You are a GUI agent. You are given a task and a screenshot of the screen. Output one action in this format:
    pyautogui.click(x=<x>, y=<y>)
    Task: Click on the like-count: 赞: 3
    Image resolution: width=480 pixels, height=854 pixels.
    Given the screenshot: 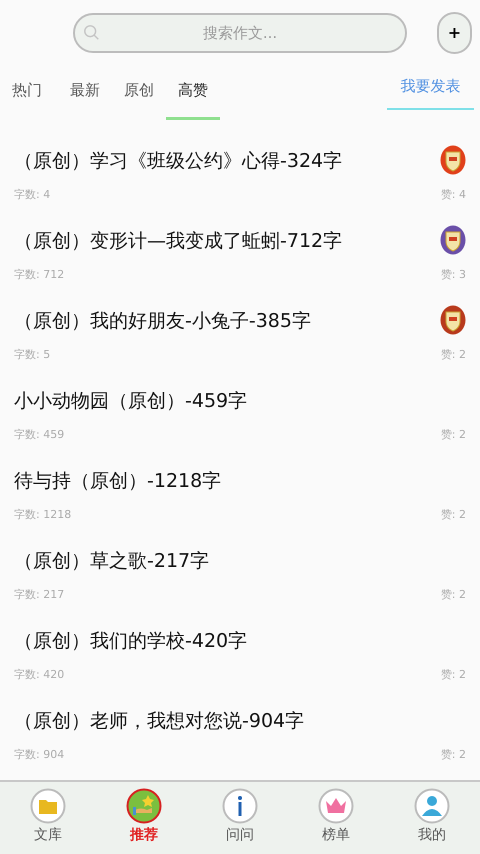 What is the action you would take?
    pyautogui.click(x=453, y=275)
    